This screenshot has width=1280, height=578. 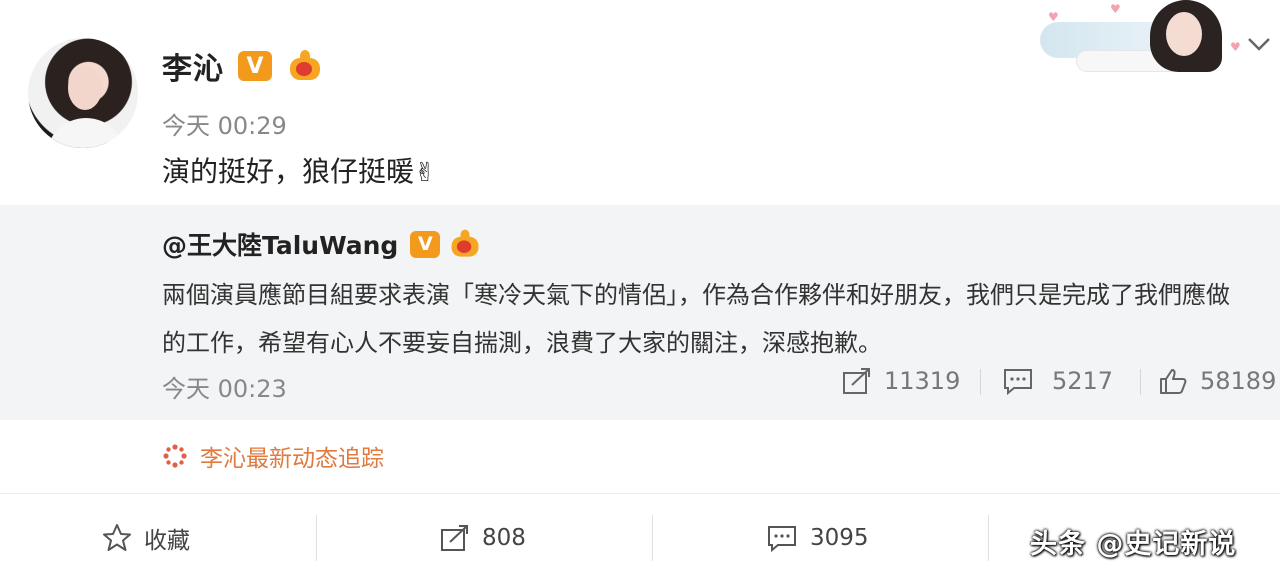 I want to click on post-time: 今天 00:29, so click(x=224, y=123).